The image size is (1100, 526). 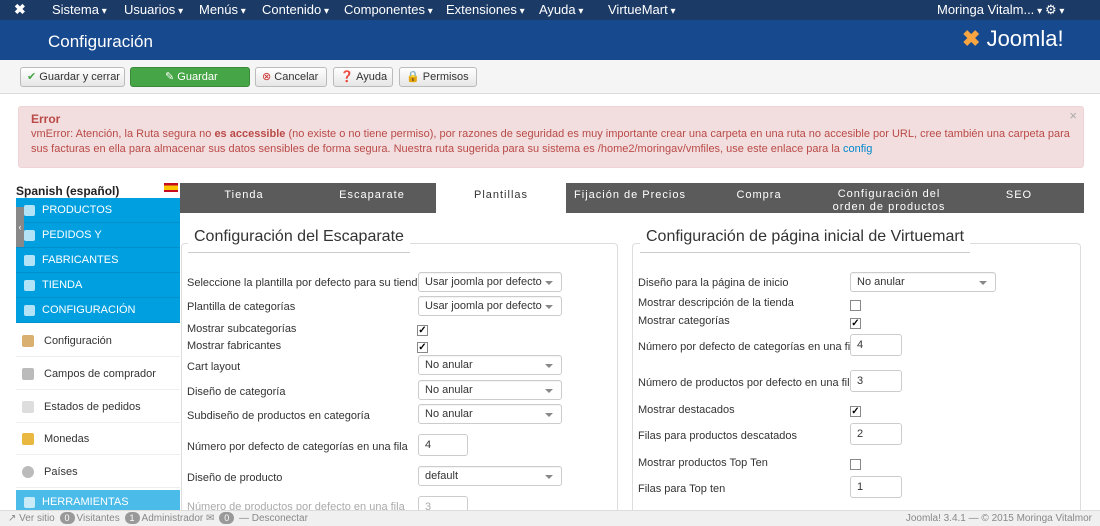 I want to click on config-icon, so click(x=29, y=310).